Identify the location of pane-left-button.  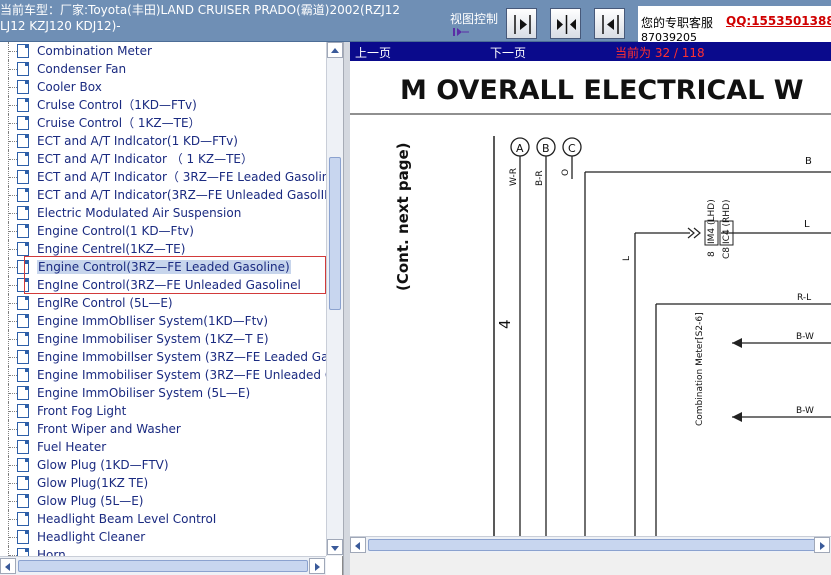
(609, 23).